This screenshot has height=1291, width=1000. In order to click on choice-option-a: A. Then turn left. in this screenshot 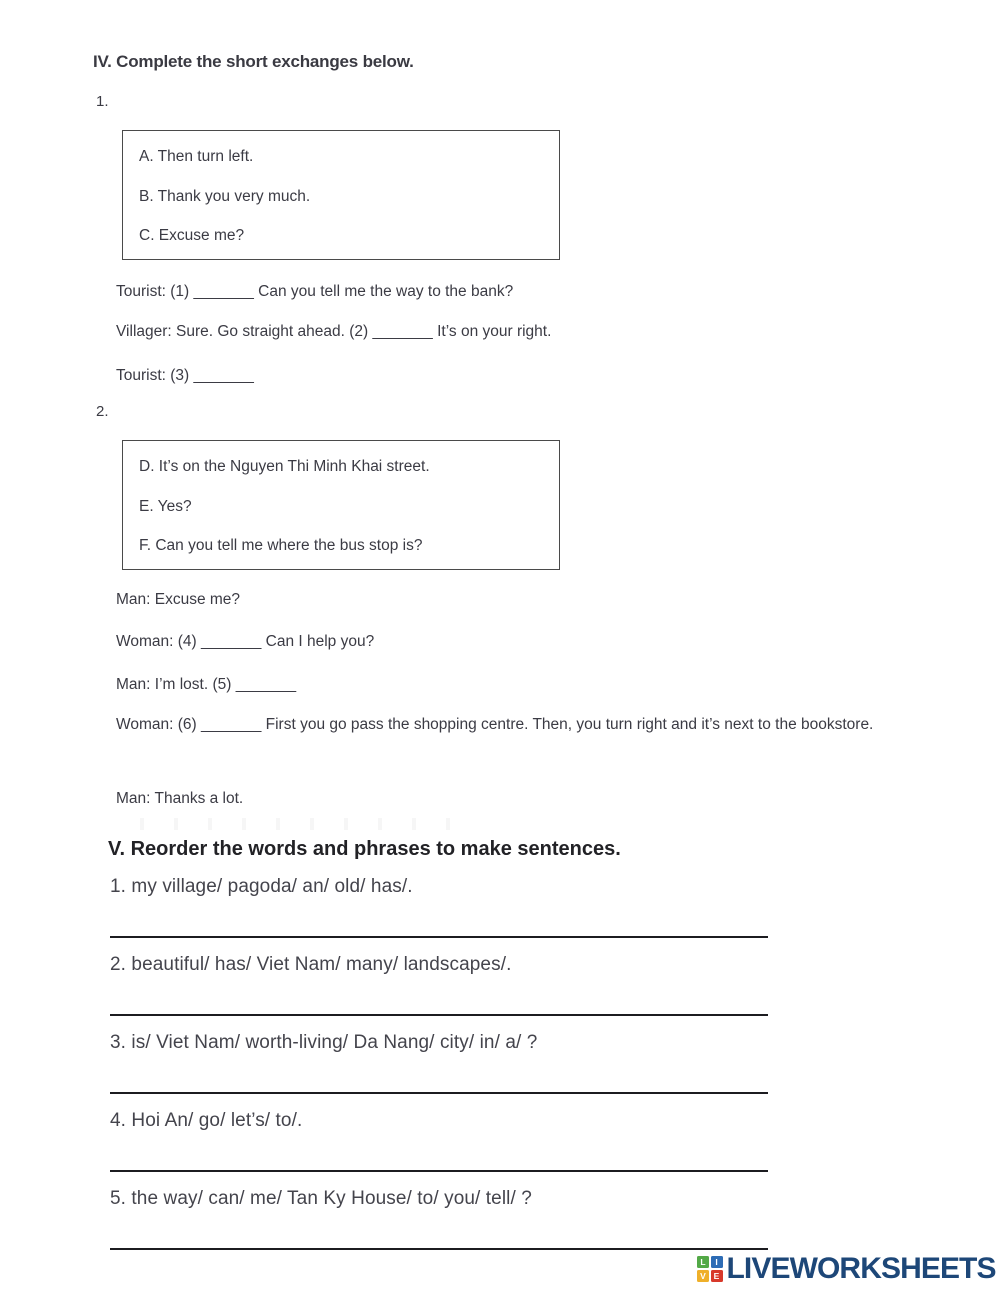, I will do `click(196, 156)`.